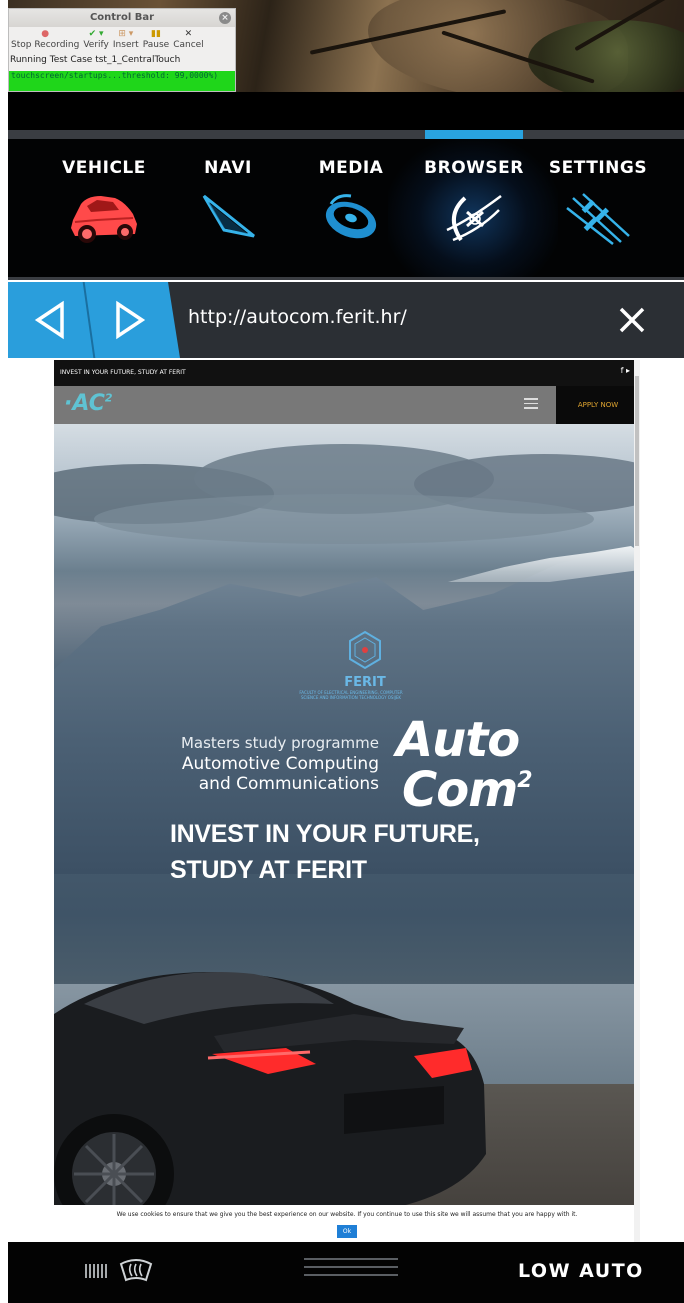 The image size is (684, 1303). What do you see at coordinates (88, 403) in the screenshot?
I see `site-logo: ·AC2` at bounding box center [88, 403].